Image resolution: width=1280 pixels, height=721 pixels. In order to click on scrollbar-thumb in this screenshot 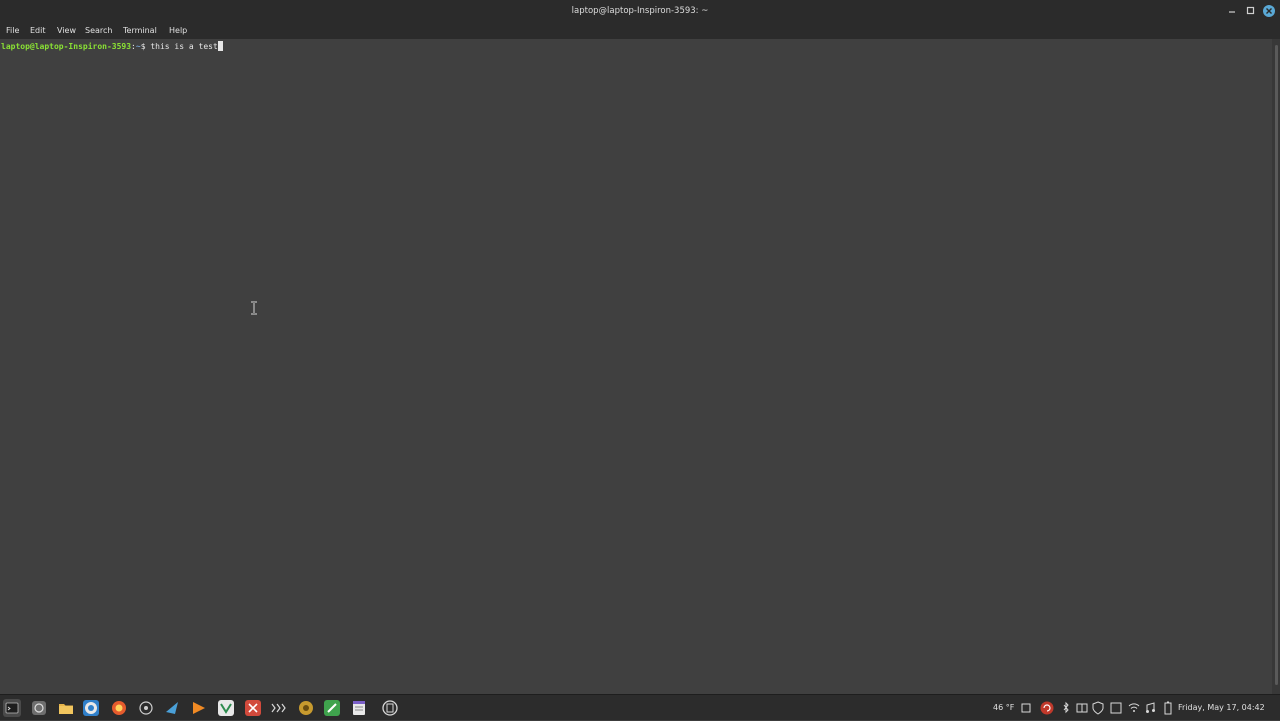, I will do `click(1276, 365)`.